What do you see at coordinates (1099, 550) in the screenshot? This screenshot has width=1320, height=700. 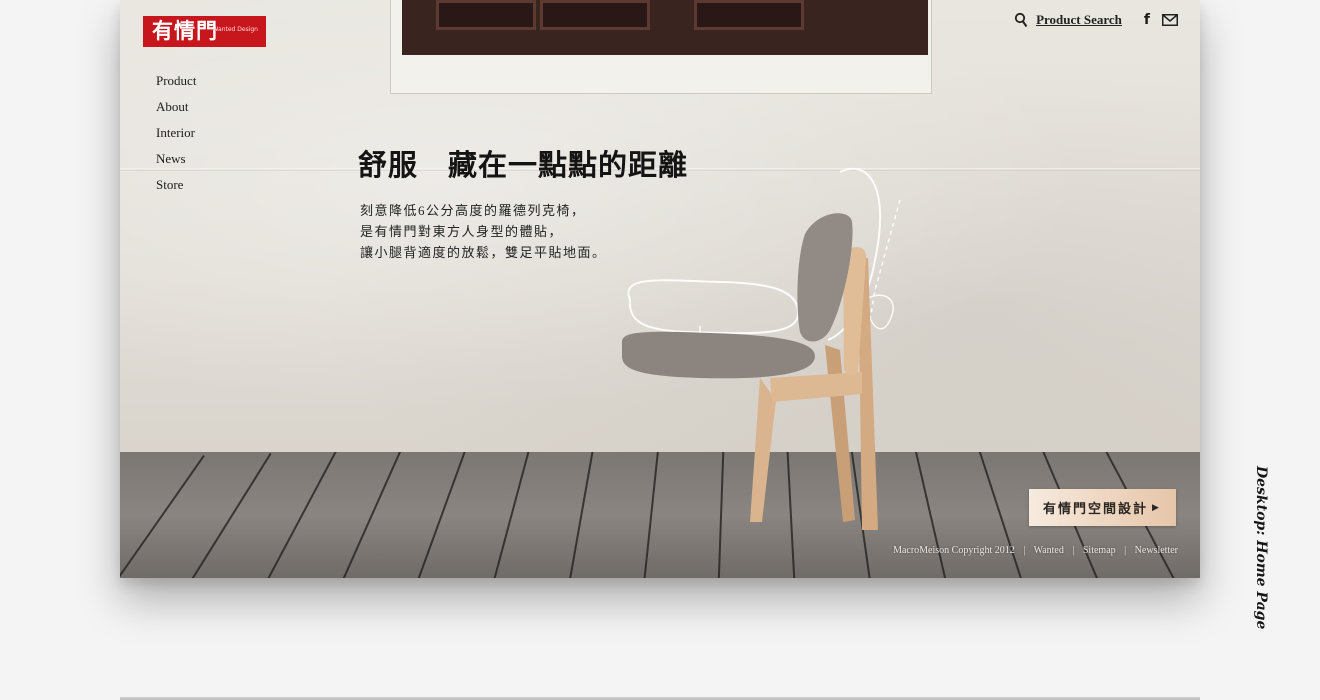 I see `footer-link-sitemap: Sitemap` at bounding box center [1099, 550].